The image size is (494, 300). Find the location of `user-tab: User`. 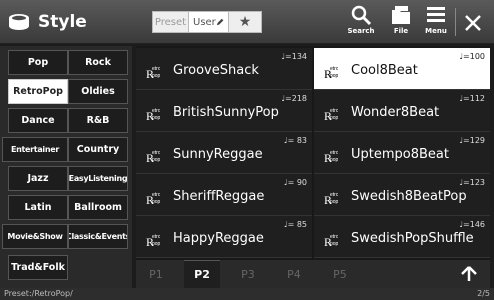

user-tab: User is located at coordinates (209, 22).